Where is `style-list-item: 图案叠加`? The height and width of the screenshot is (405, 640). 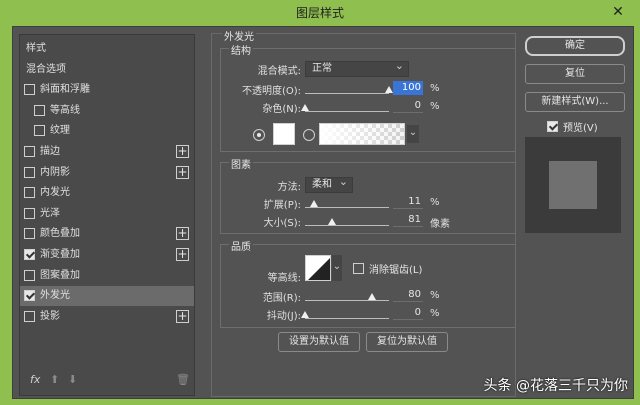 style-list-item: 图案叠加 is located at coordinates (107, 276).